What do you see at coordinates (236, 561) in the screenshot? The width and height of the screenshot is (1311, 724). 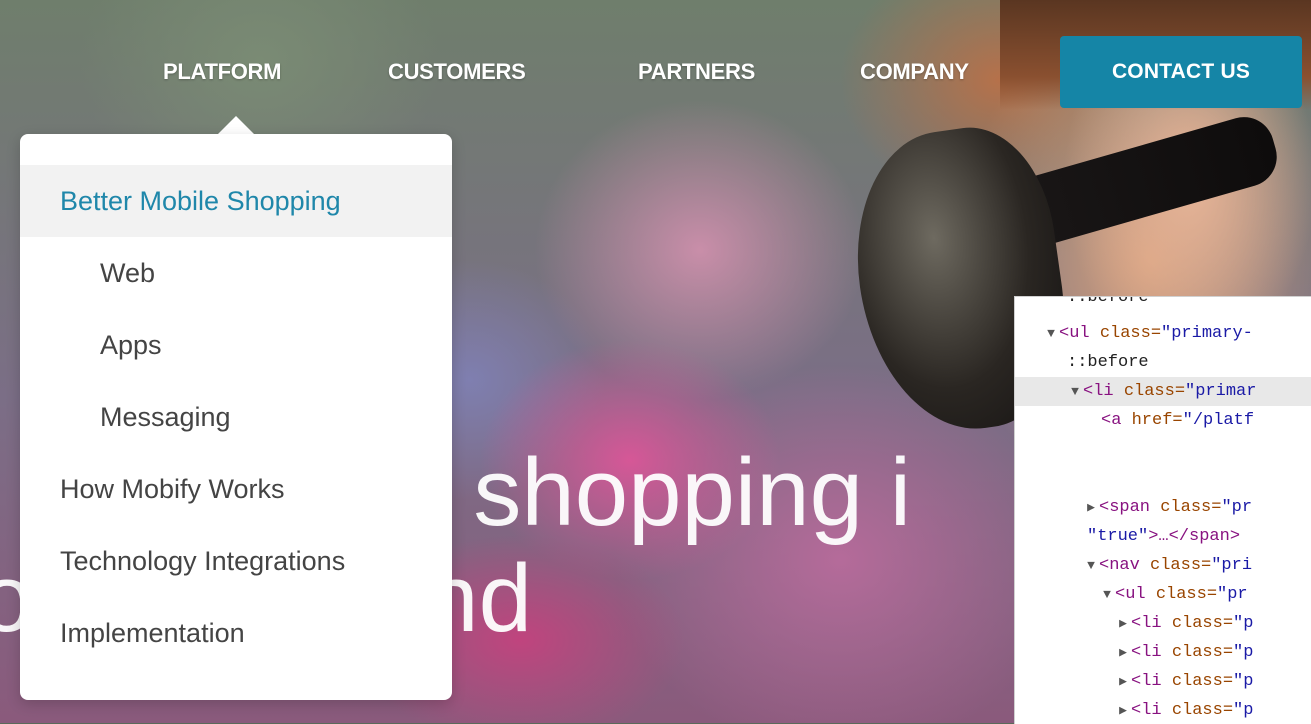 I see `menu-item-technology-integrations: Technology Integrations` at bounding box center [236, 561].